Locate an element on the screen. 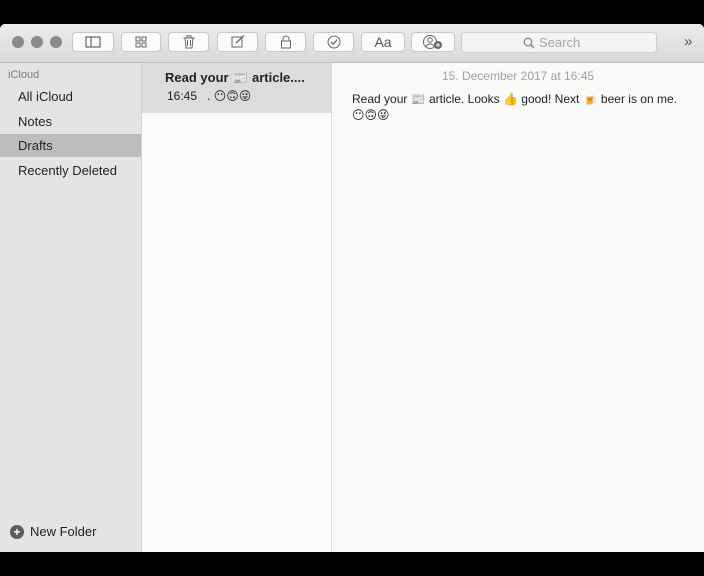 Image resolution: width=704 pixels, height=576 pixels. toggle-sidebar-button is located at coordinates (93, 42).